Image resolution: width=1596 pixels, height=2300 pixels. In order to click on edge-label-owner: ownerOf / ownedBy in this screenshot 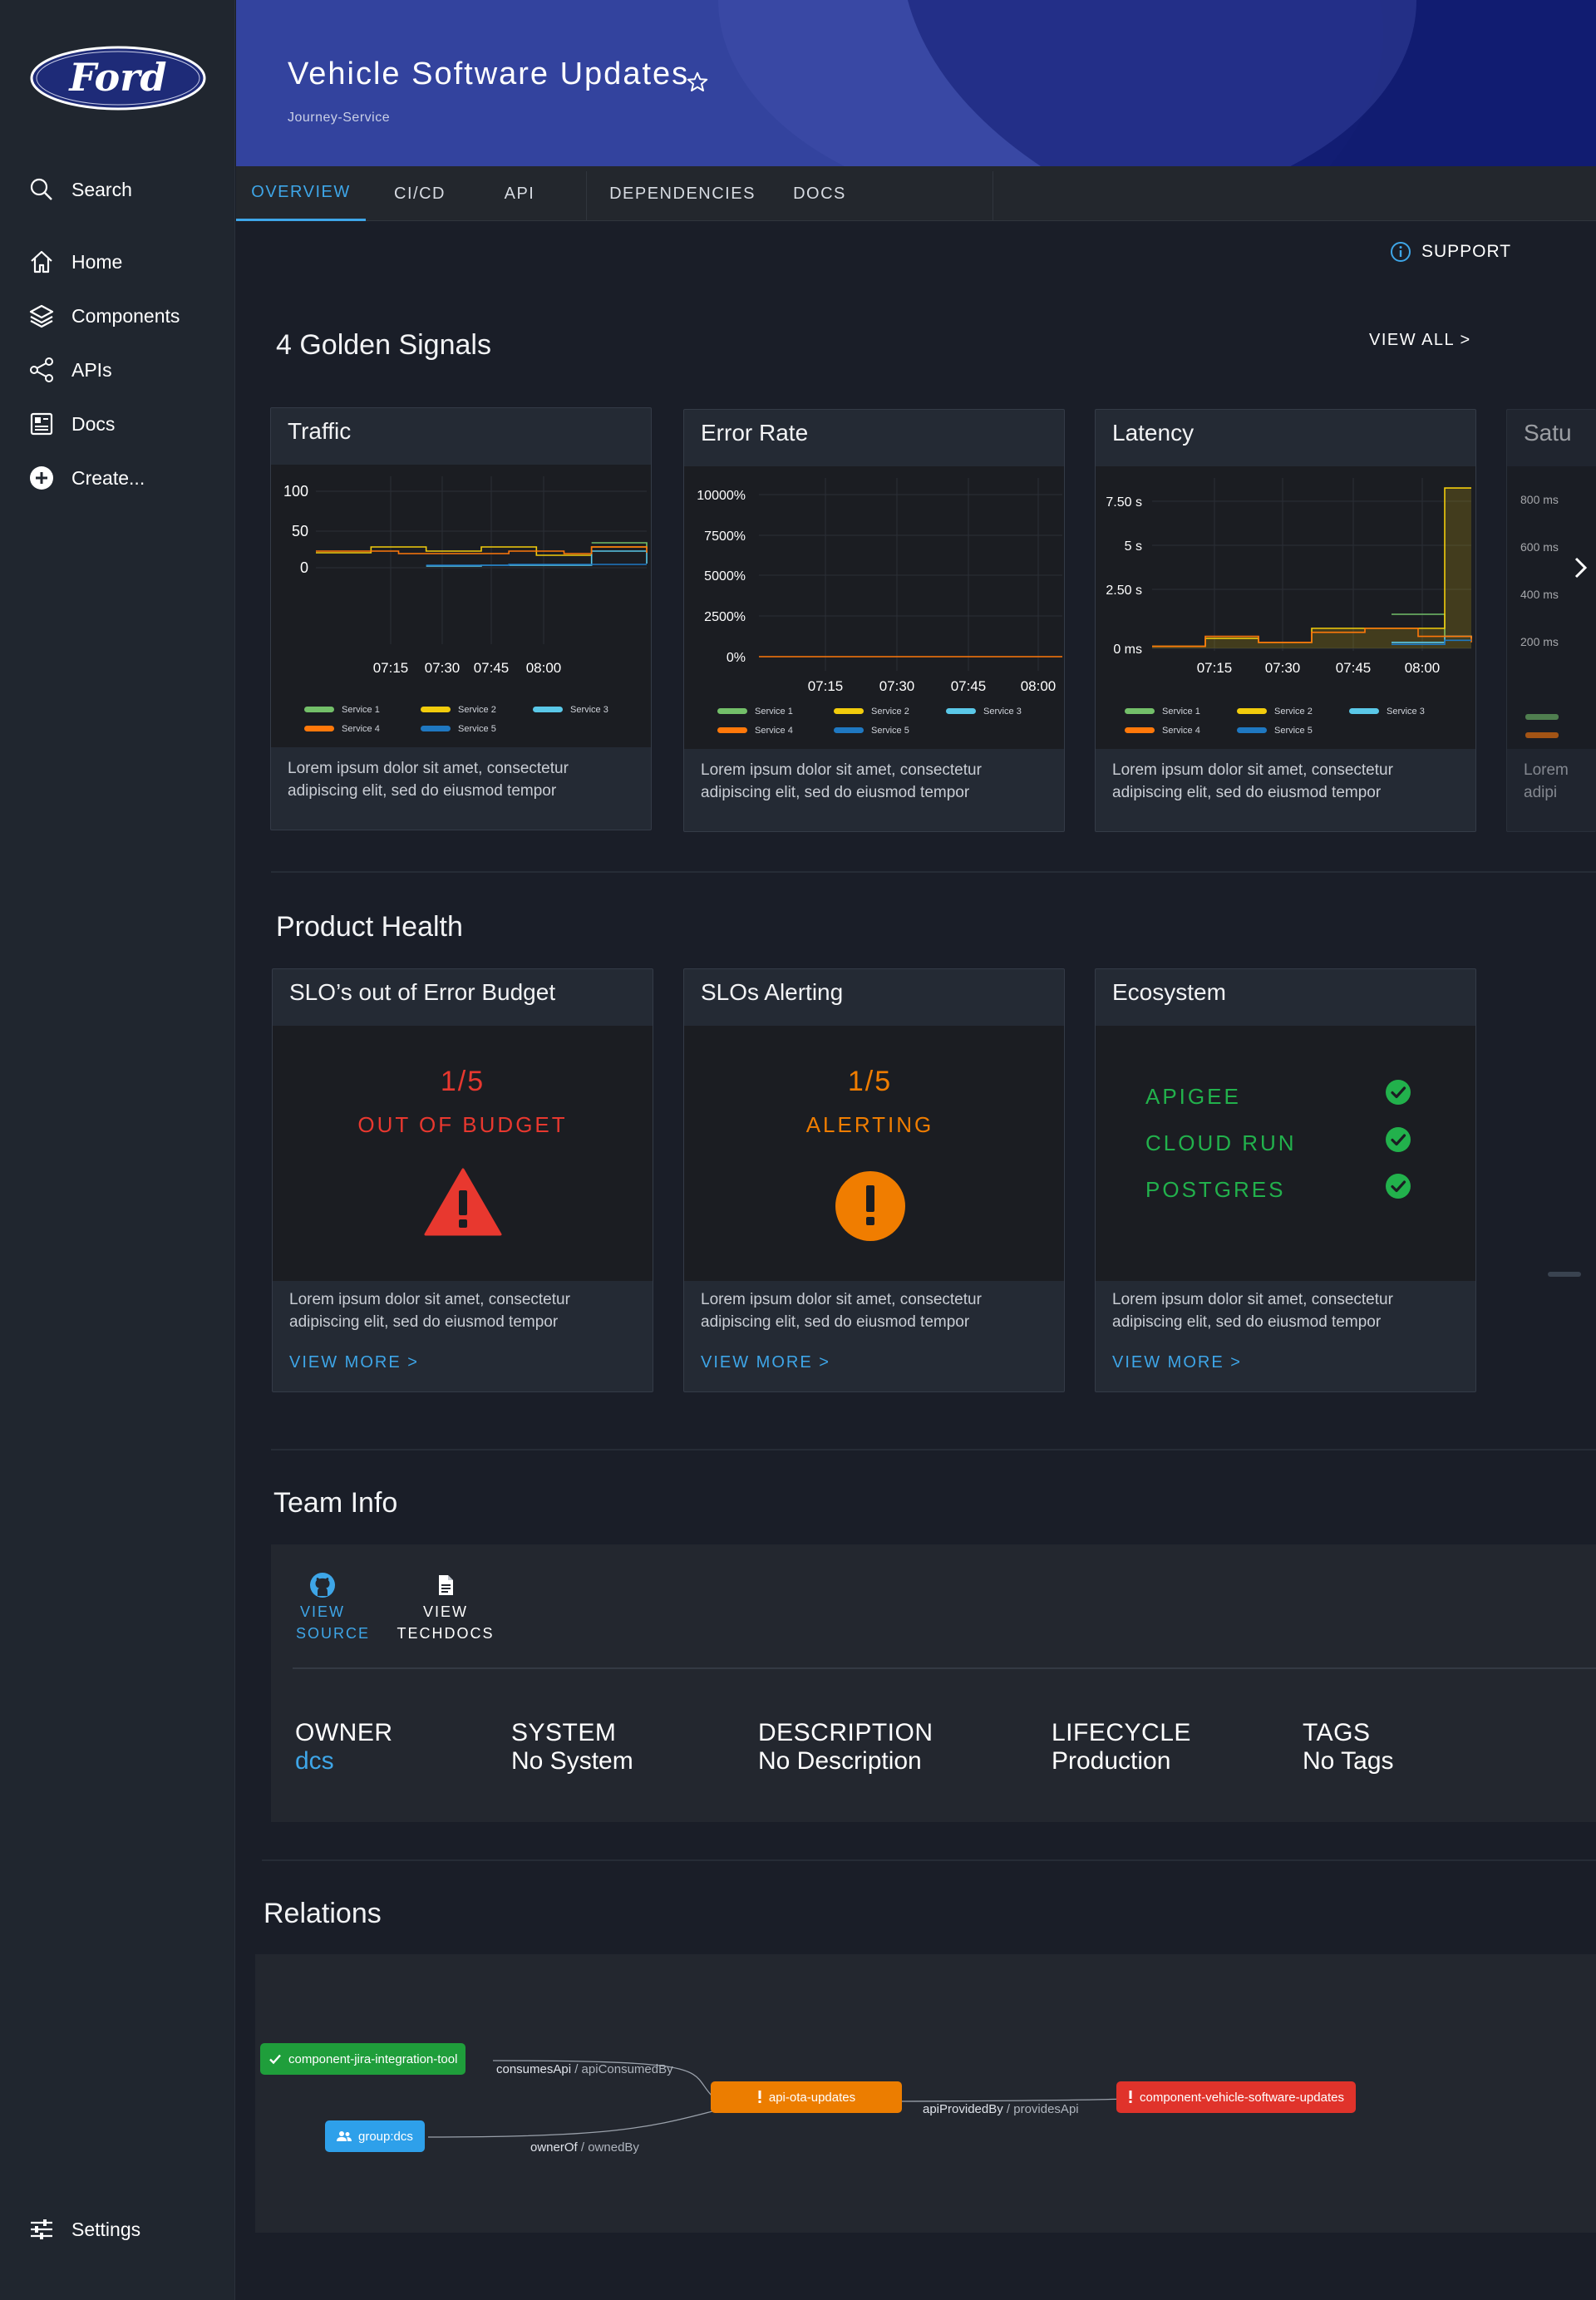, I will do `click(584, 2147)`.